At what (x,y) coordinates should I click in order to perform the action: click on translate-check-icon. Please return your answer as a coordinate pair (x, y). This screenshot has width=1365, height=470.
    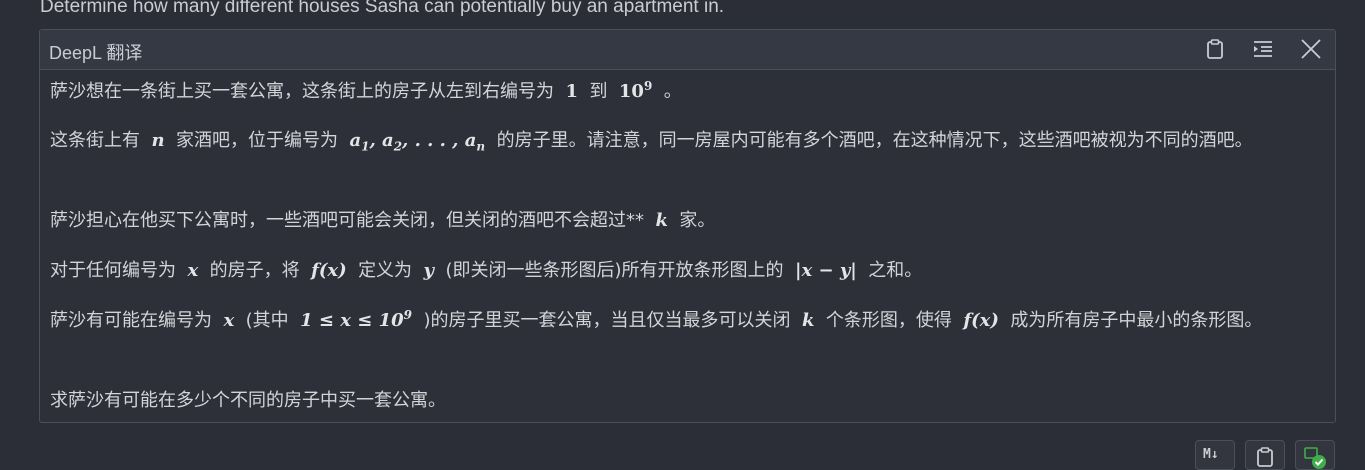
    Looking at the image, I should click on (1315, 458).